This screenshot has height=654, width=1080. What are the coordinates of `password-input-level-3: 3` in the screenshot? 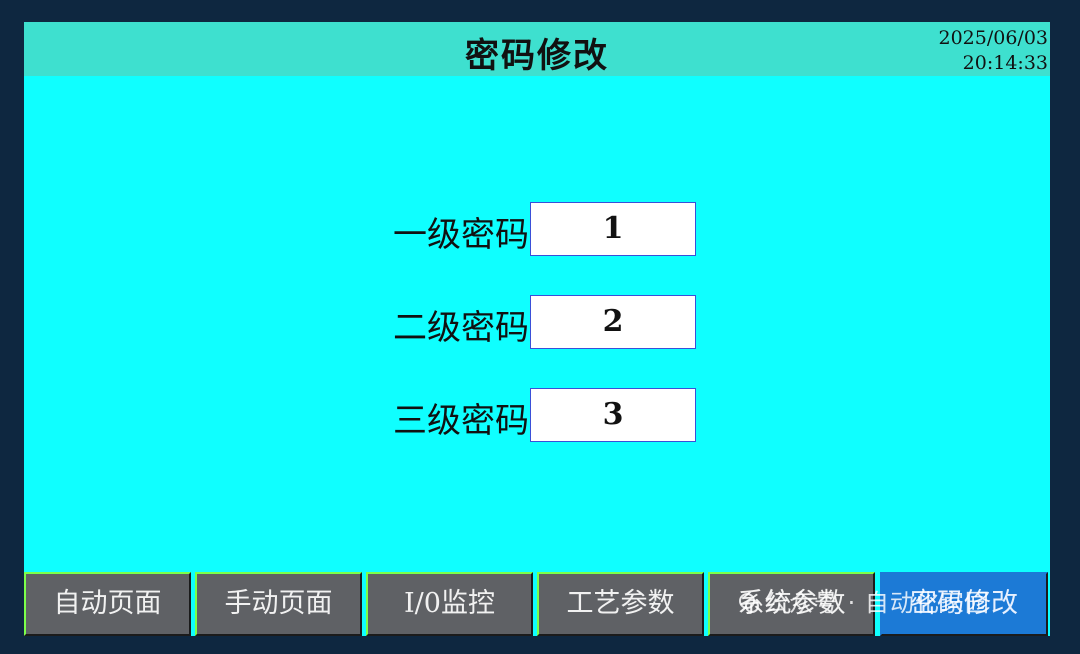 It's located at (613, 415).